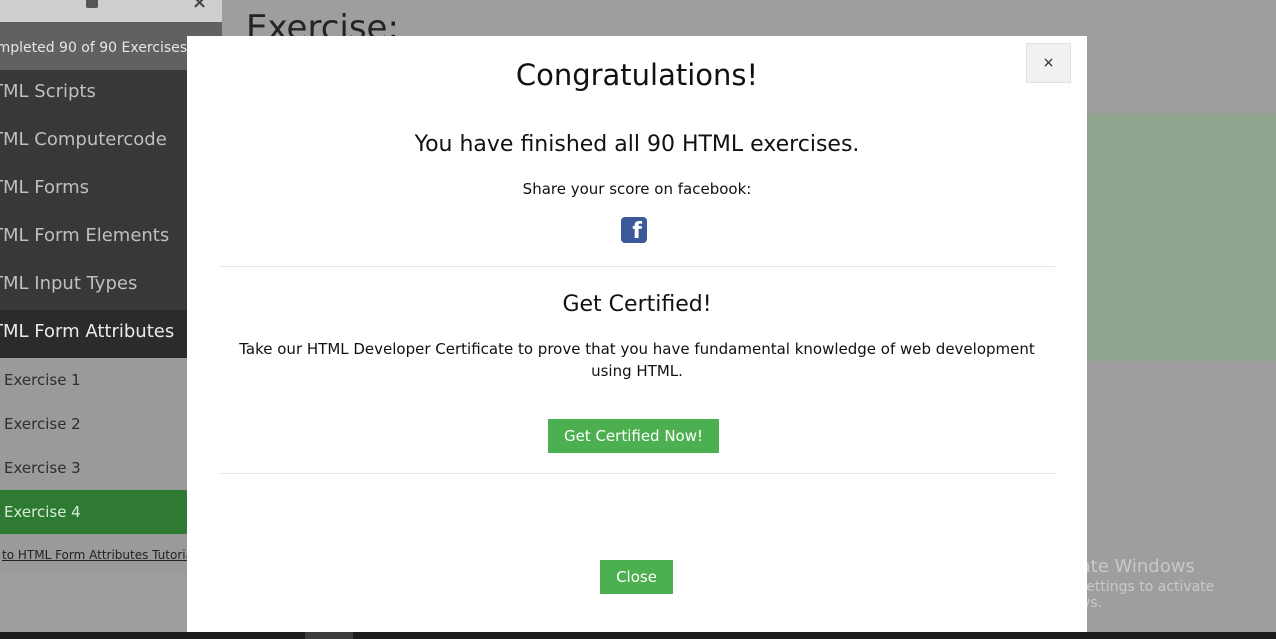  Describe the element at coordinates (329, 635) in the screenshot. I see `taskbar-button` at that location.